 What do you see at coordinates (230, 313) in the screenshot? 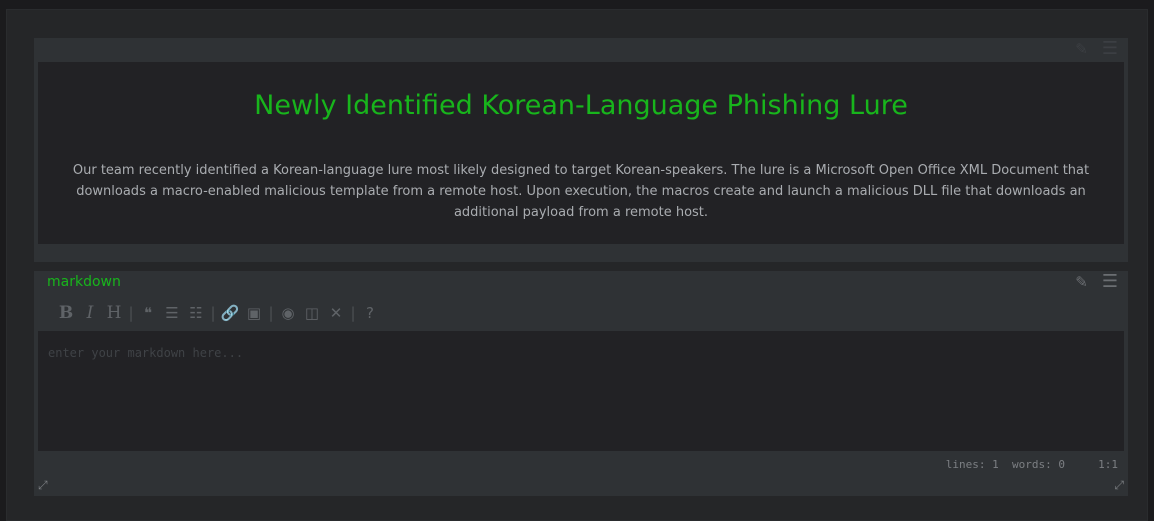
I see `link-icon: 🔗` at bounding box center [230, 313].